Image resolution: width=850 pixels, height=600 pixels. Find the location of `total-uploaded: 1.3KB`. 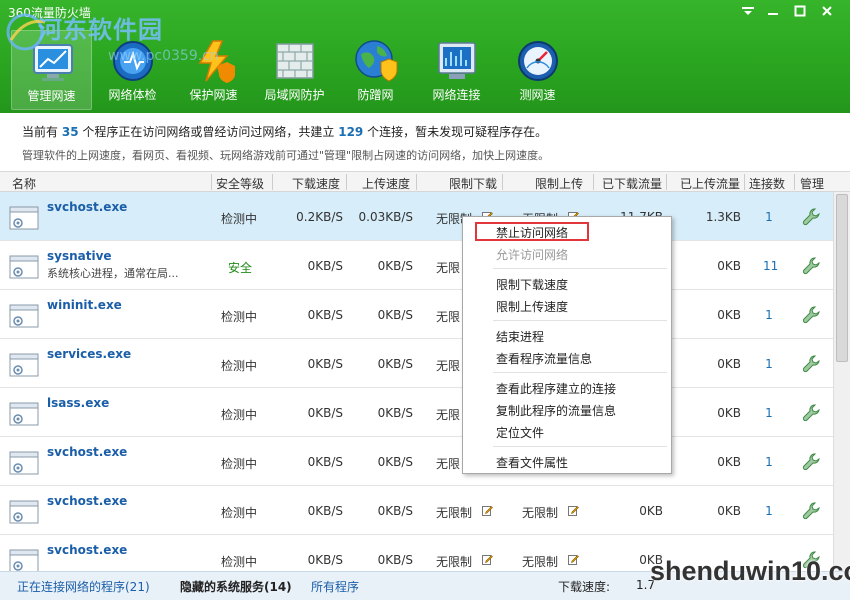

total-uploaded: 1.3KB is located at coordinates (723, 217).